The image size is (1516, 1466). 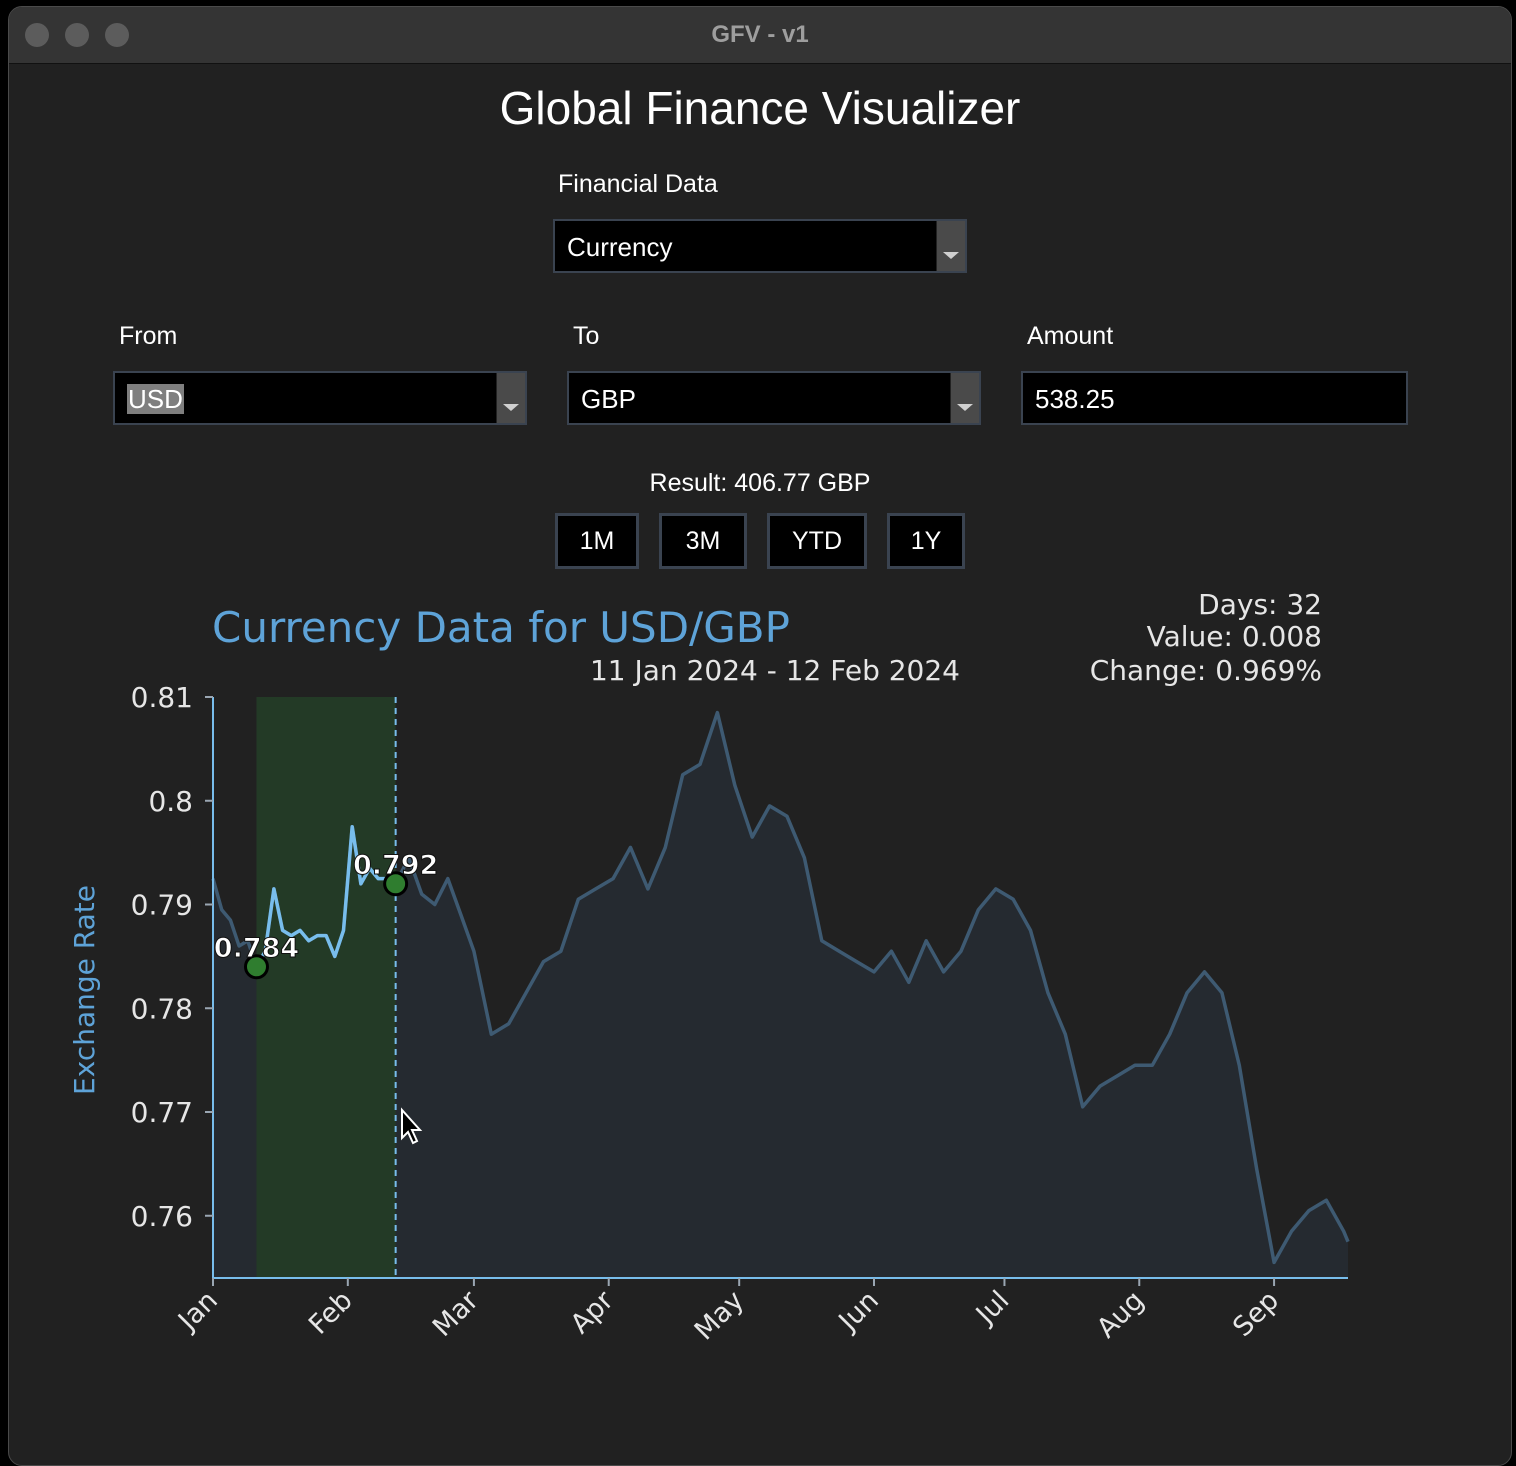 I want to click on stat-change: Change: 0.969%, so click(x=1206, y=670).